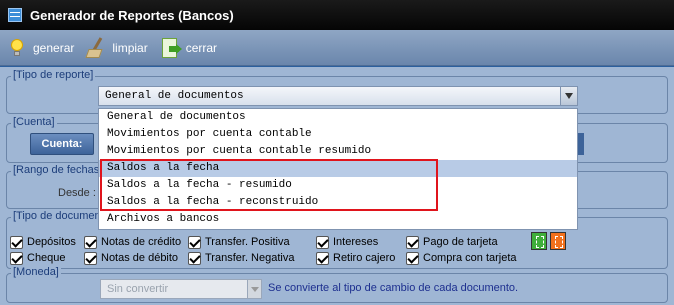 The width and height of the screenshot is (674, 305). What do you see at coordinates (140, 258) in the screenshot?
I see `check-label: Notas de débito` at bounding box center [140, 258].